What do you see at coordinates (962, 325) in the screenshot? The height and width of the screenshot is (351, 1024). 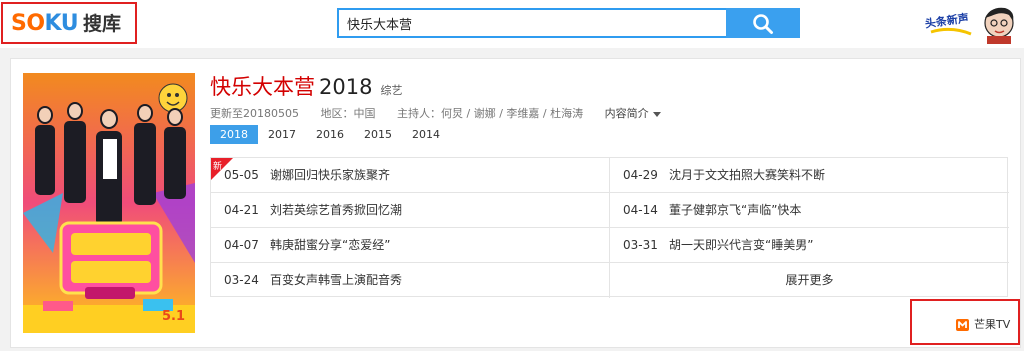 I see `mango-tv-icon` at bounding box center [962, 325].